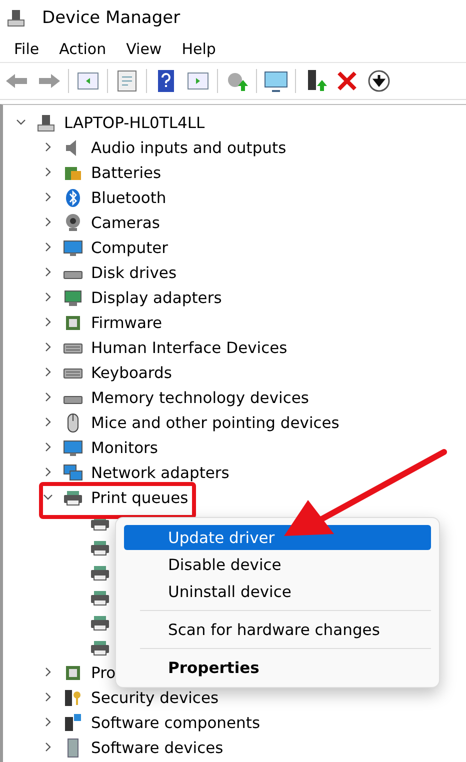 The width and height of the screenshot is (466, 762). Describe the element at coordinates (73, 698) in the screenshot. I see `key-icon` at that location.